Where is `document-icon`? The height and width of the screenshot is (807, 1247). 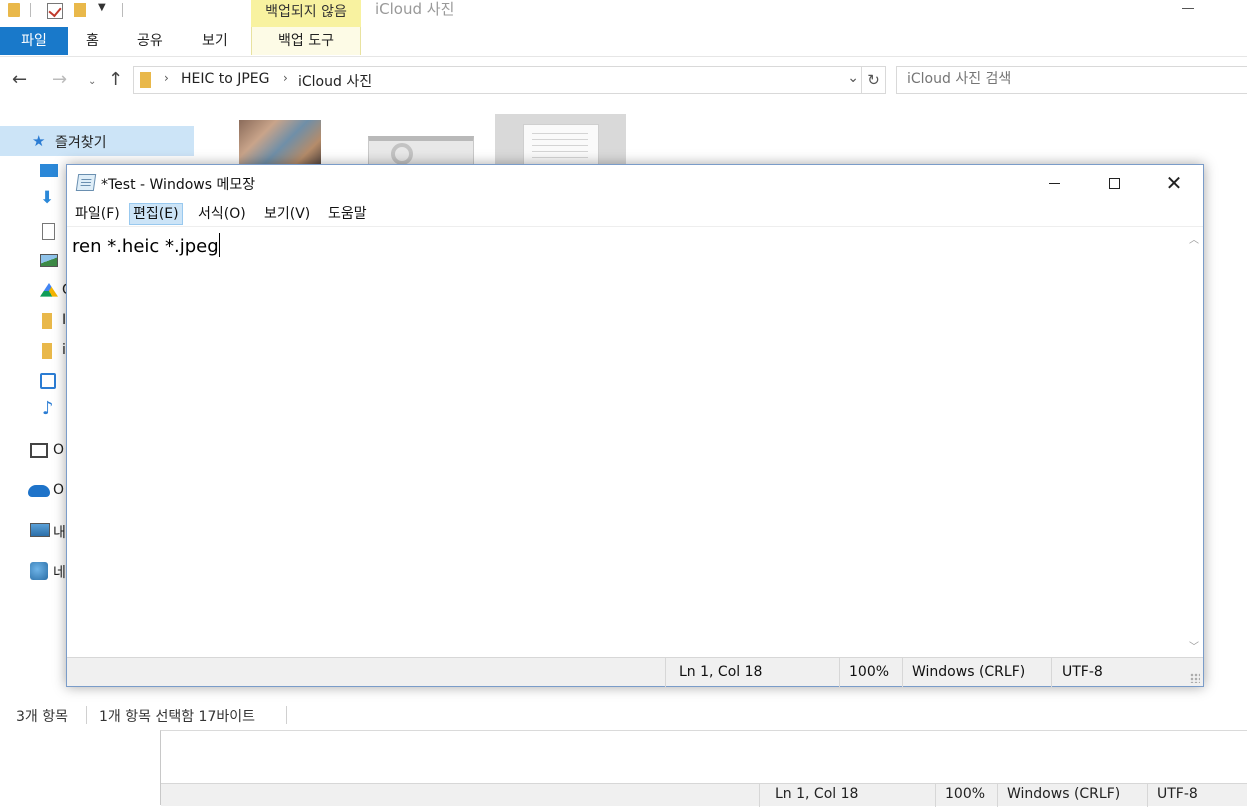 document-icon is located at coordinates (48, 231).